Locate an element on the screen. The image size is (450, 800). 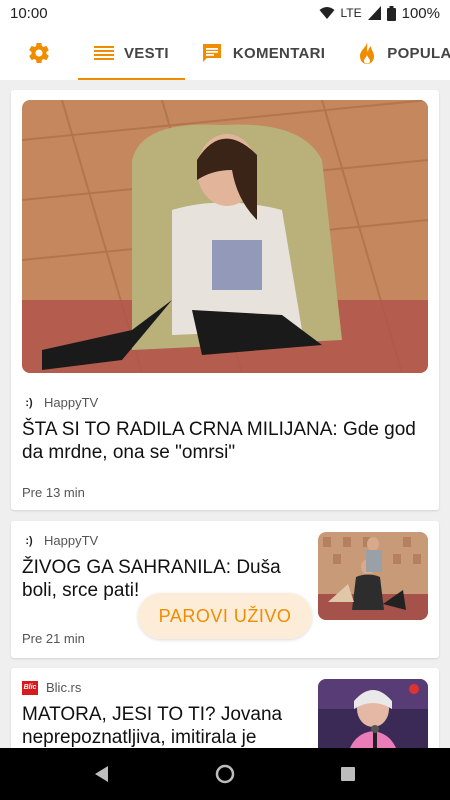
blic-logo: Blic is located at coordinates (30, 687).